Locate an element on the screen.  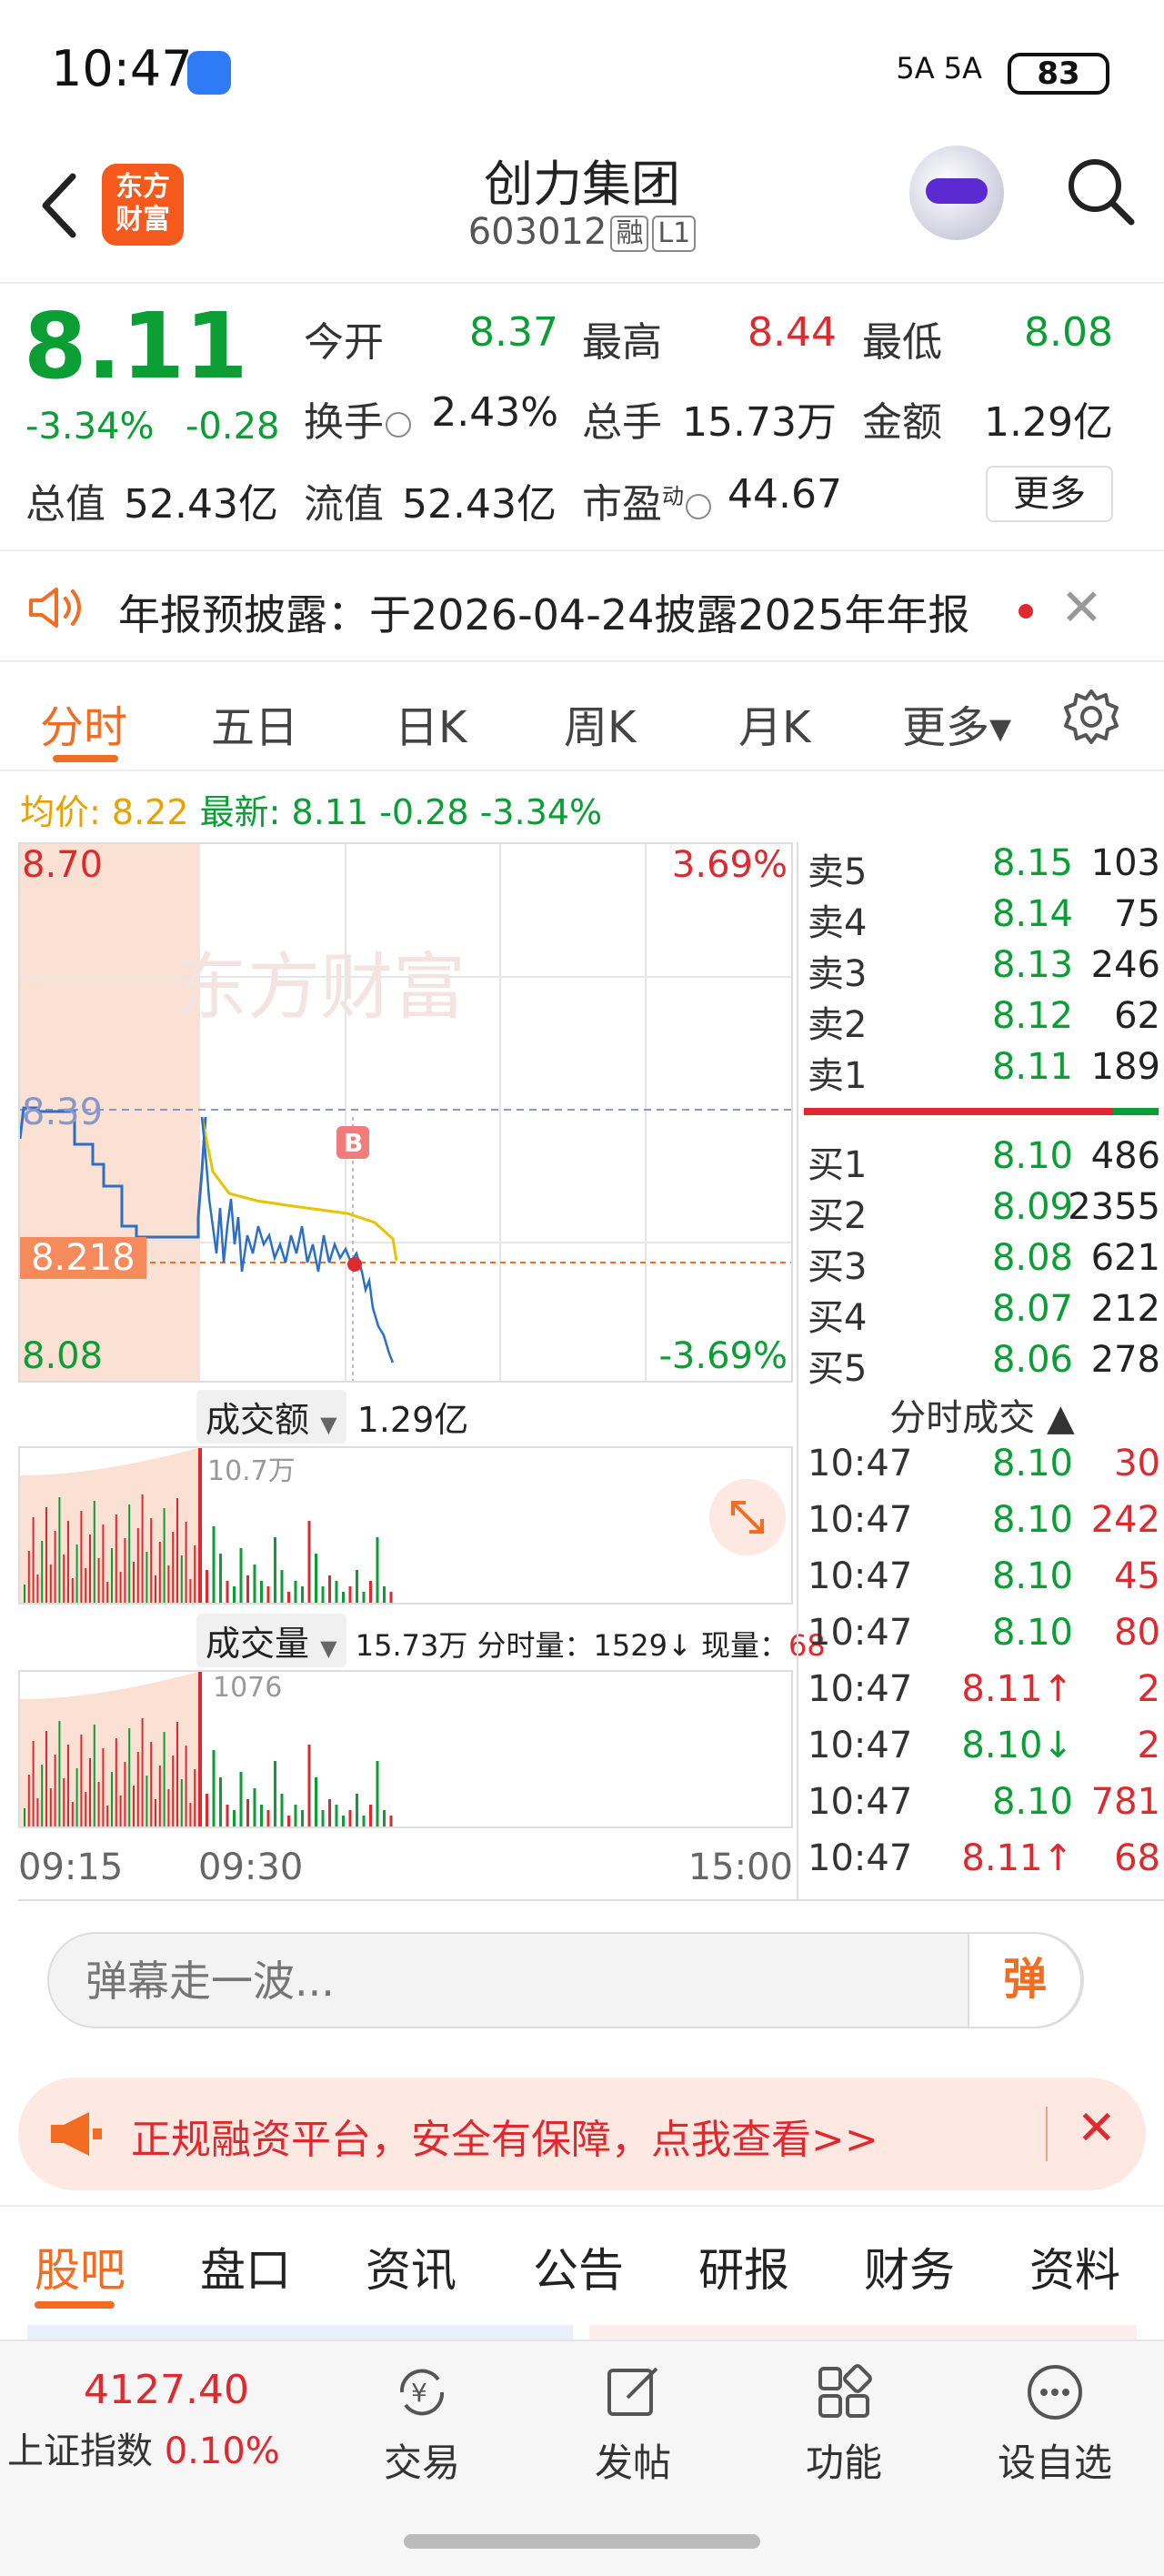
ad-banner: 正规融资平台，安全有保障，点我查看>> ✕ is located at coordinates (582, 2134).